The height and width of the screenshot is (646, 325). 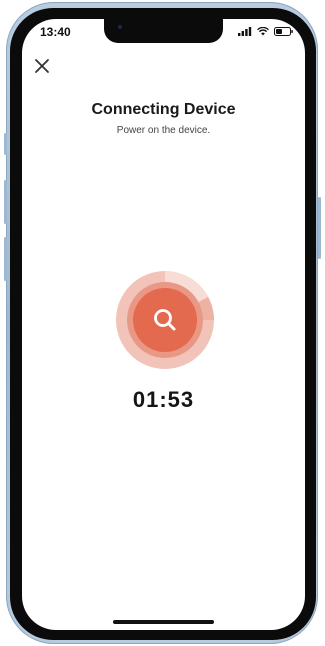 I want to click on close-icon, so click(x=42, y=66).